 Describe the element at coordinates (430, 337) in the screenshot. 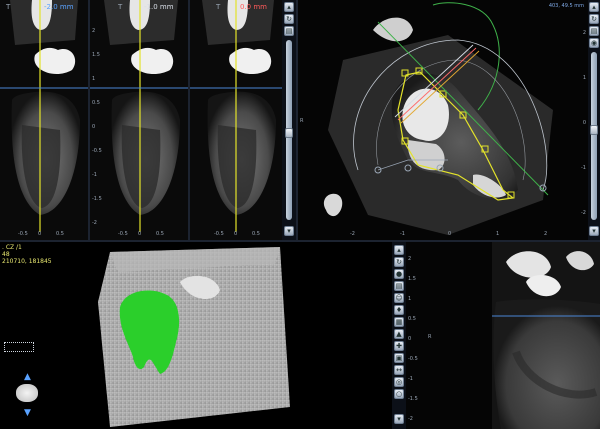

I see `pan-axis-label: R` at that location.